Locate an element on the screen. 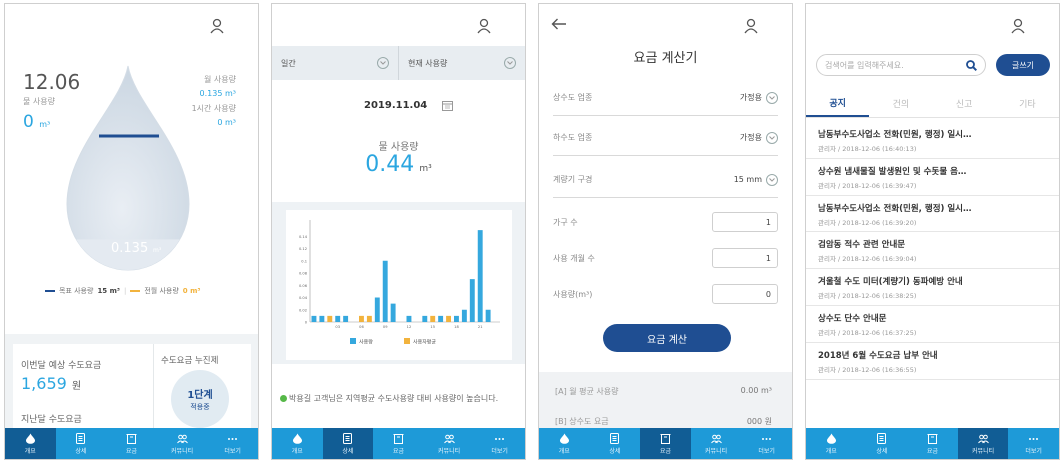 The height and width of the screenshot is (461, 1062). list-item: 상수도 단수 안내문 관리자 / 2018-12-06 (16:37:25) is located at coordinates (932, 324).